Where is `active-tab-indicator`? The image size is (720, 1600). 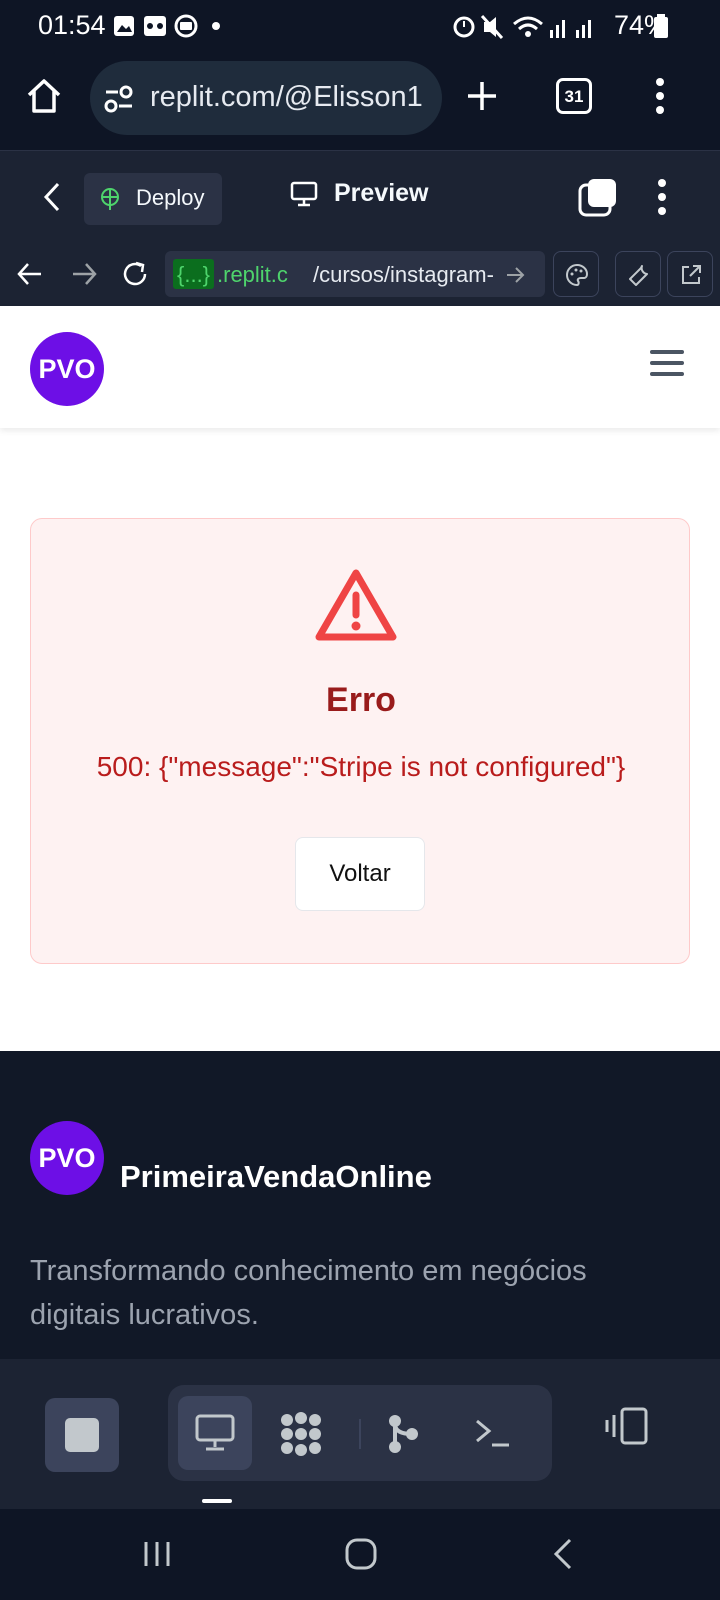
active-tab-indicator is located at coordinates (217, 1501).